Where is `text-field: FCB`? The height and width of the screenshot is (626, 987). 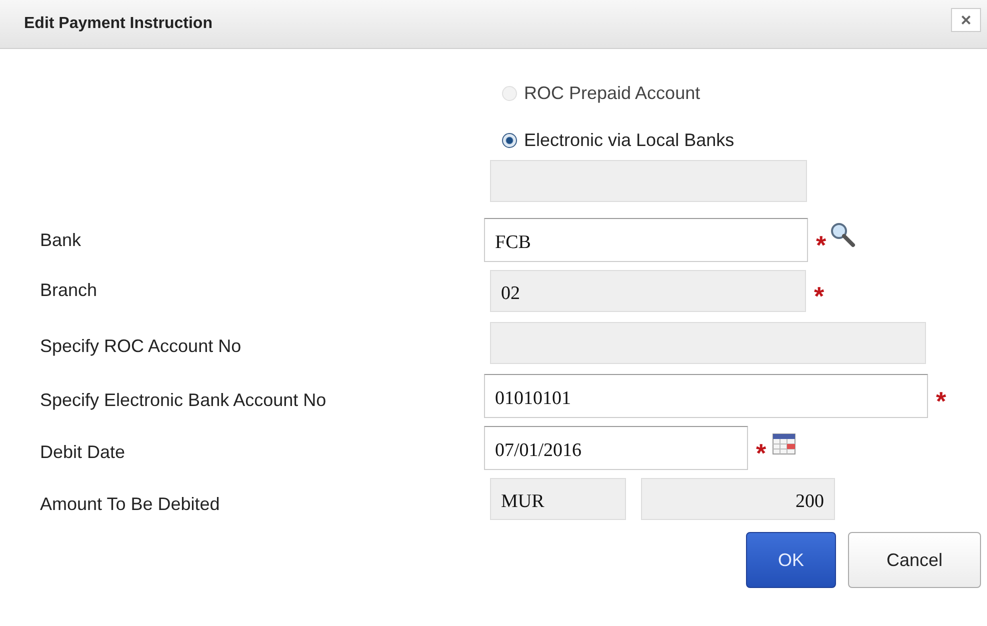 text-field: FCB is located at coordinates (646, 240).